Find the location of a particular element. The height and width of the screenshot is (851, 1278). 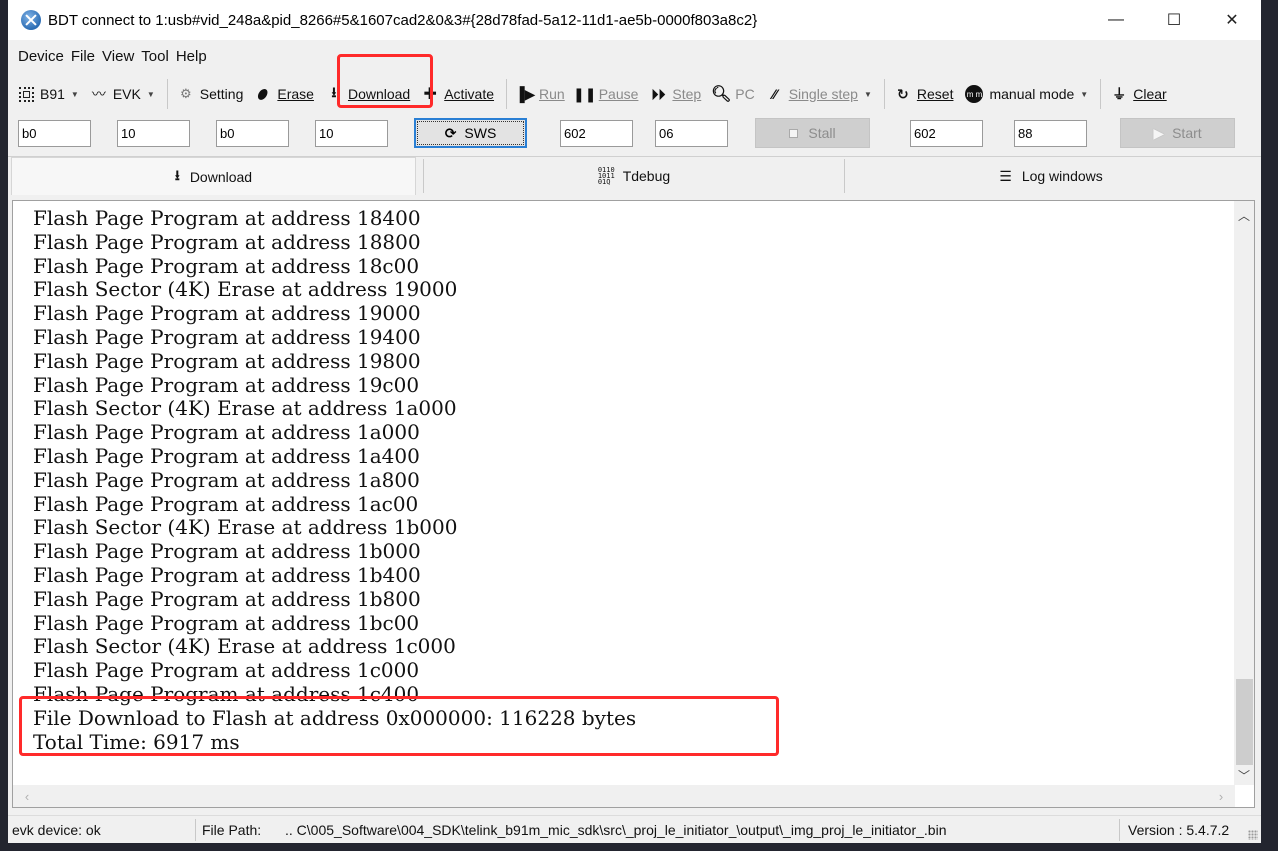

log-line: Flash Sector (4K) Erase at address 1c000 is located at coordinates (244, 646).